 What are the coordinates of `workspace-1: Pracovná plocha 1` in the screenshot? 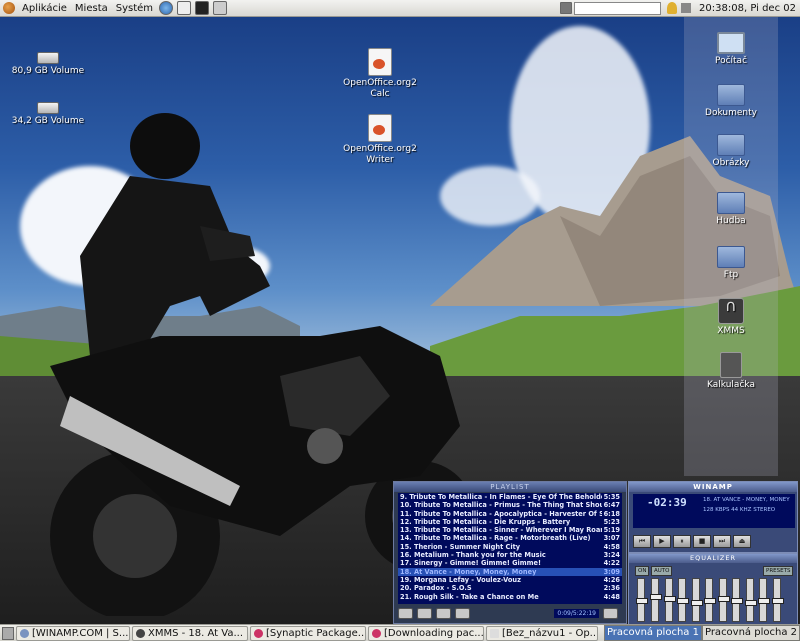 It's located at (652, 633).